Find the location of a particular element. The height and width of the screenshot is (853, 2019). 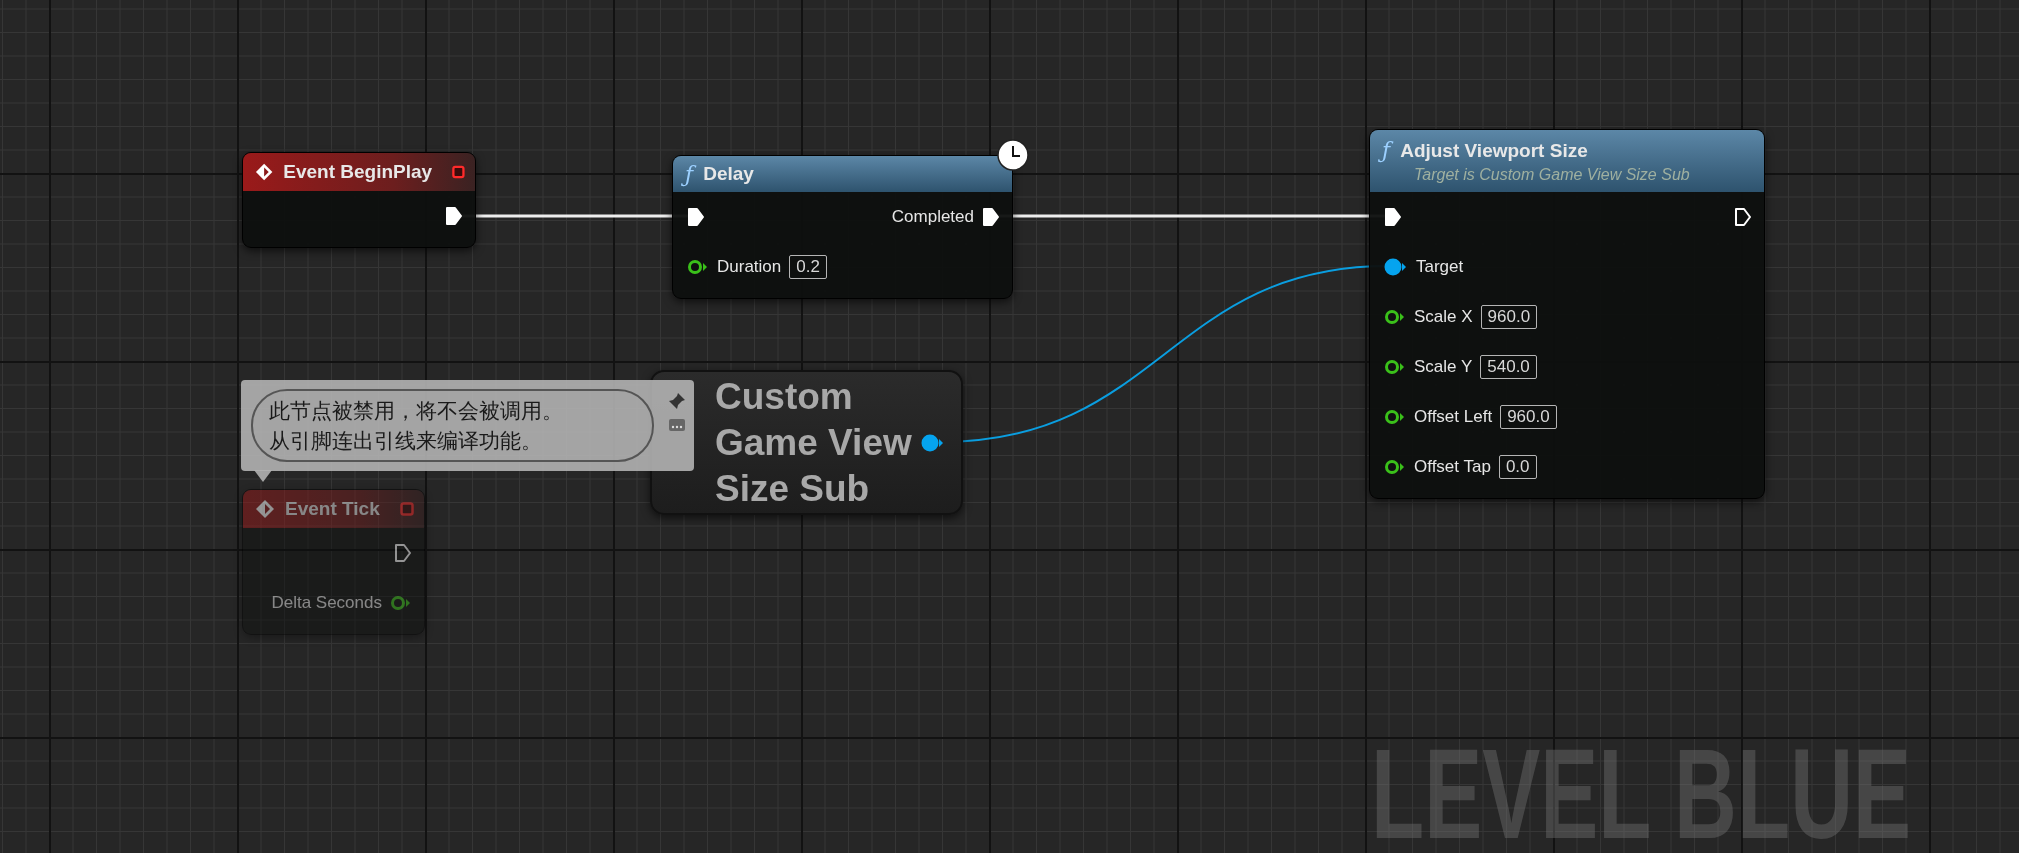

pin-label: Completed is located at coordinates (932, 217).